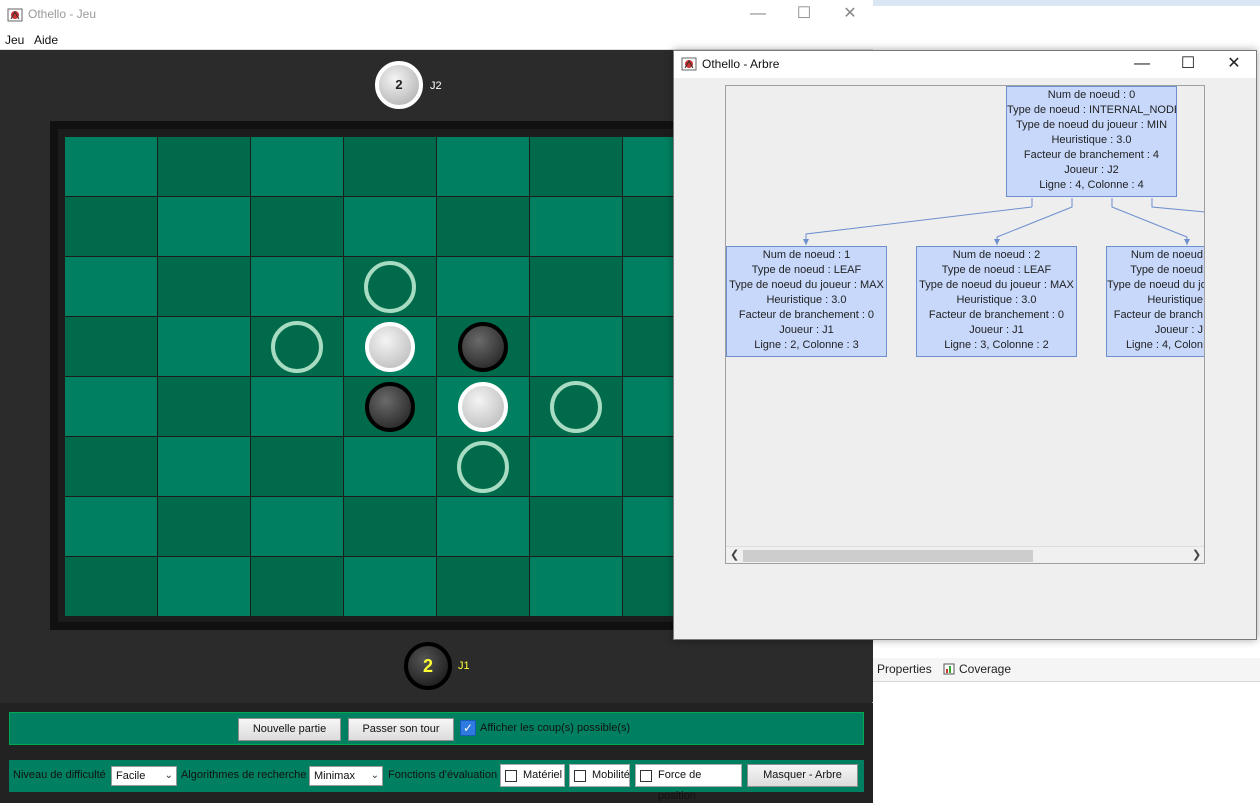 This screenshot has width=1260, height=807. What do you see at coordinates (689, 64) in the screenshot?
I see `java-app-icon` at bounding box center [689, 64].